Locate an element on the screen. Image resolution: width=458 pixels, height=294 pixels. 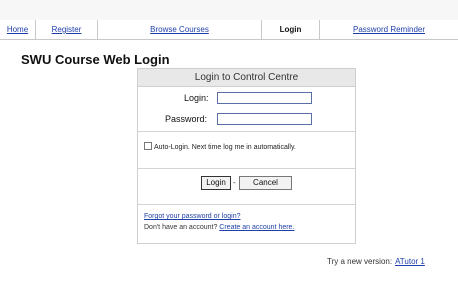
no-account-text: Don't have an account? is located at coordinates (181, 227).